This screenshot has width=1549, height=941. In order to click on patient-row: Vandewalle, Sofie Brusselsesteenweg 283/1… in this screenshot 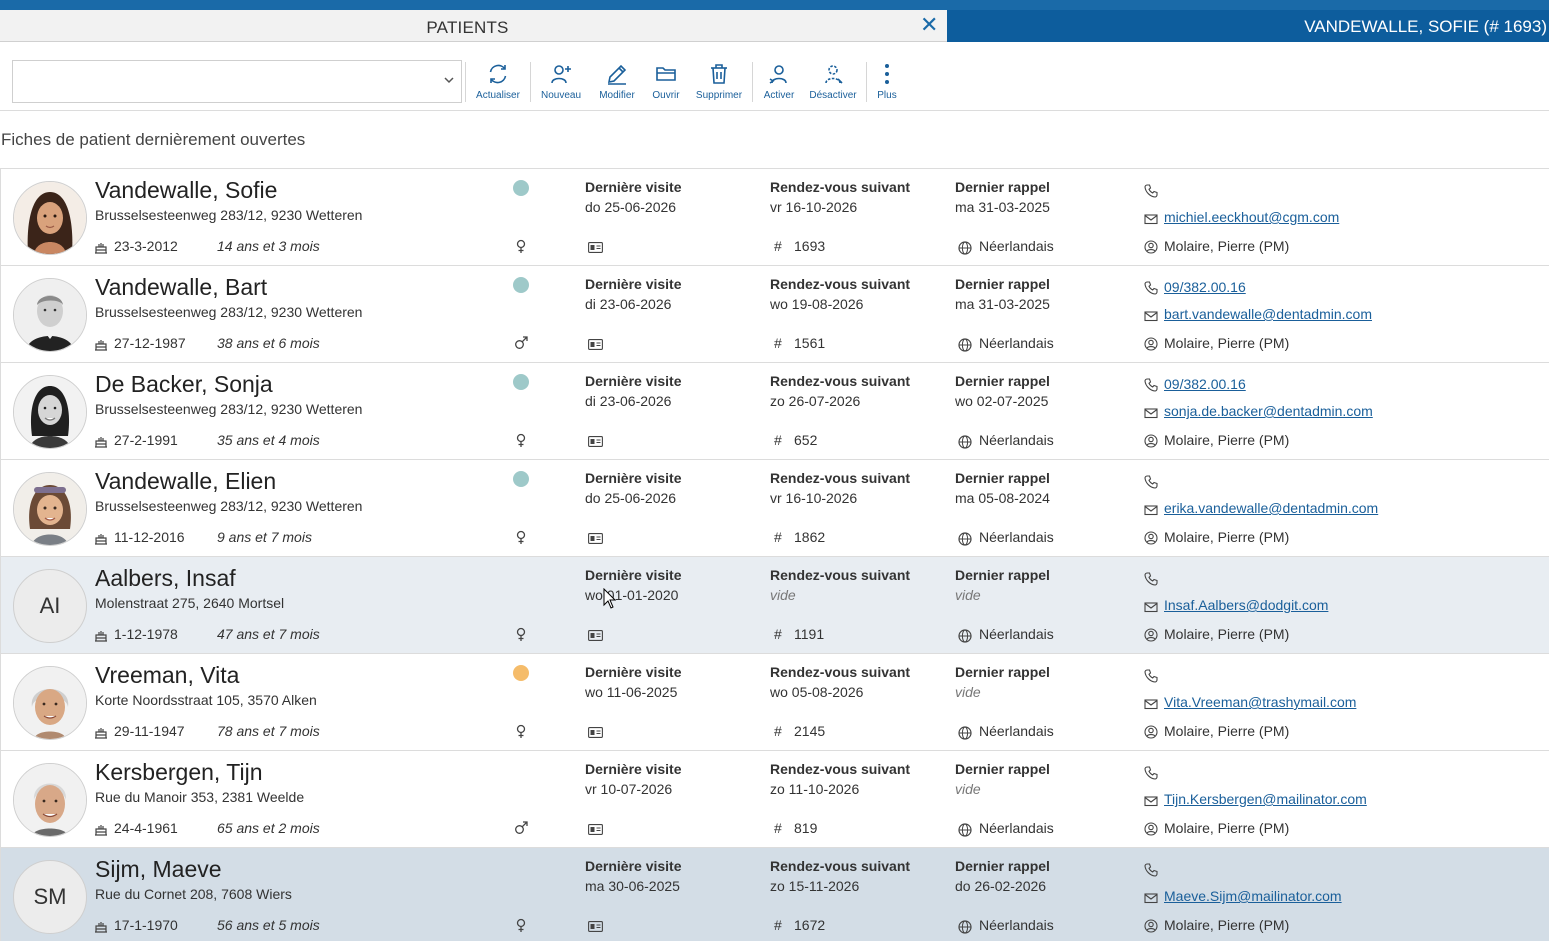, I will do `click(774, 216)`.